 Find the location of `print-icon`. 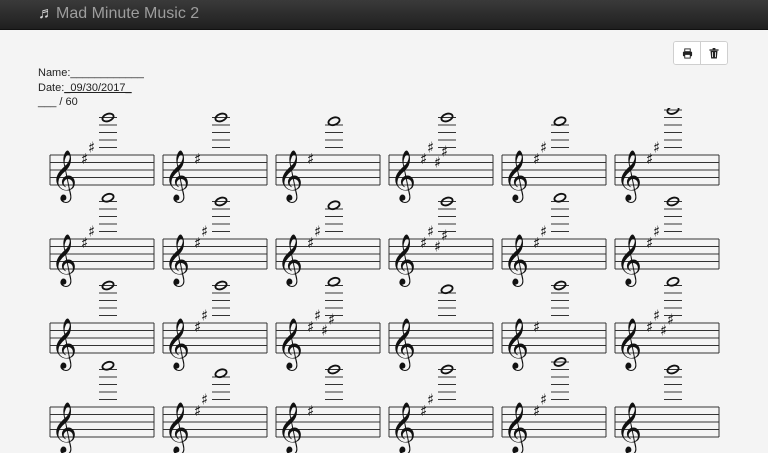

print-icon is located at coordinates (687, 53).